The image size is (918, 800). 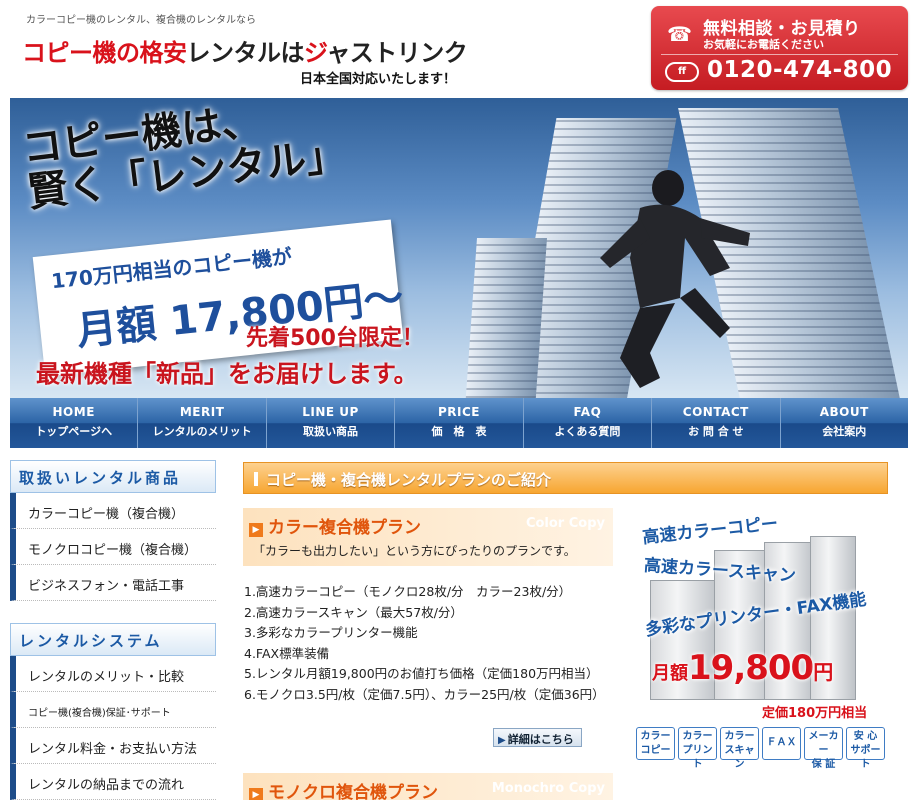 I want to click on feature-item: 3.多彩なカラープリンター機能, so click(x=331, y=632).